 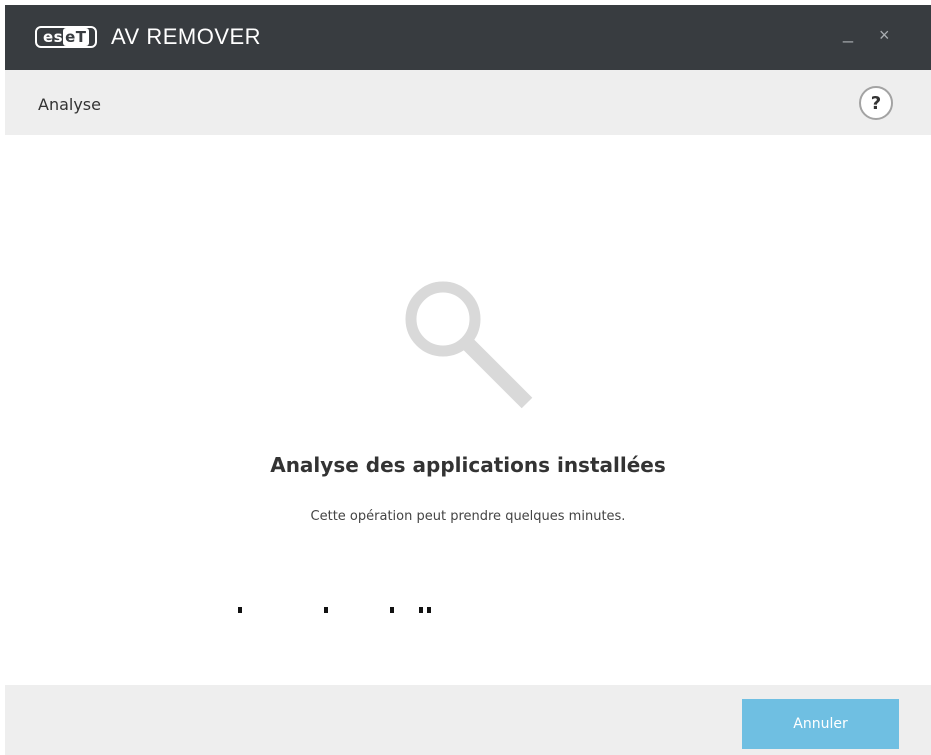 What do you see at coordinates (69, 104) in the screenshot?
I see `page-title: Analyse` at bounding box center [69, 104].